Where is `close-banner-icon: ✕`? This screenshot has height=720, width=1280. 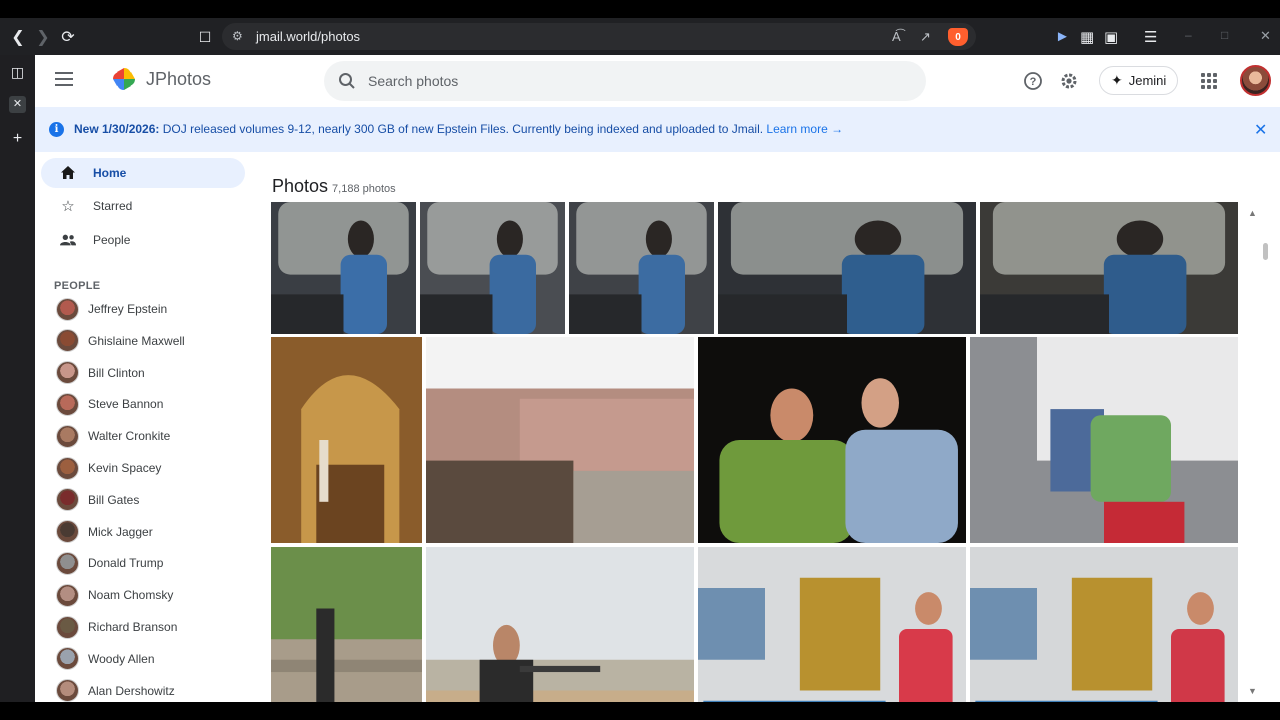 close-banner-icon: ✕ is located at coordinates (1260, 130).